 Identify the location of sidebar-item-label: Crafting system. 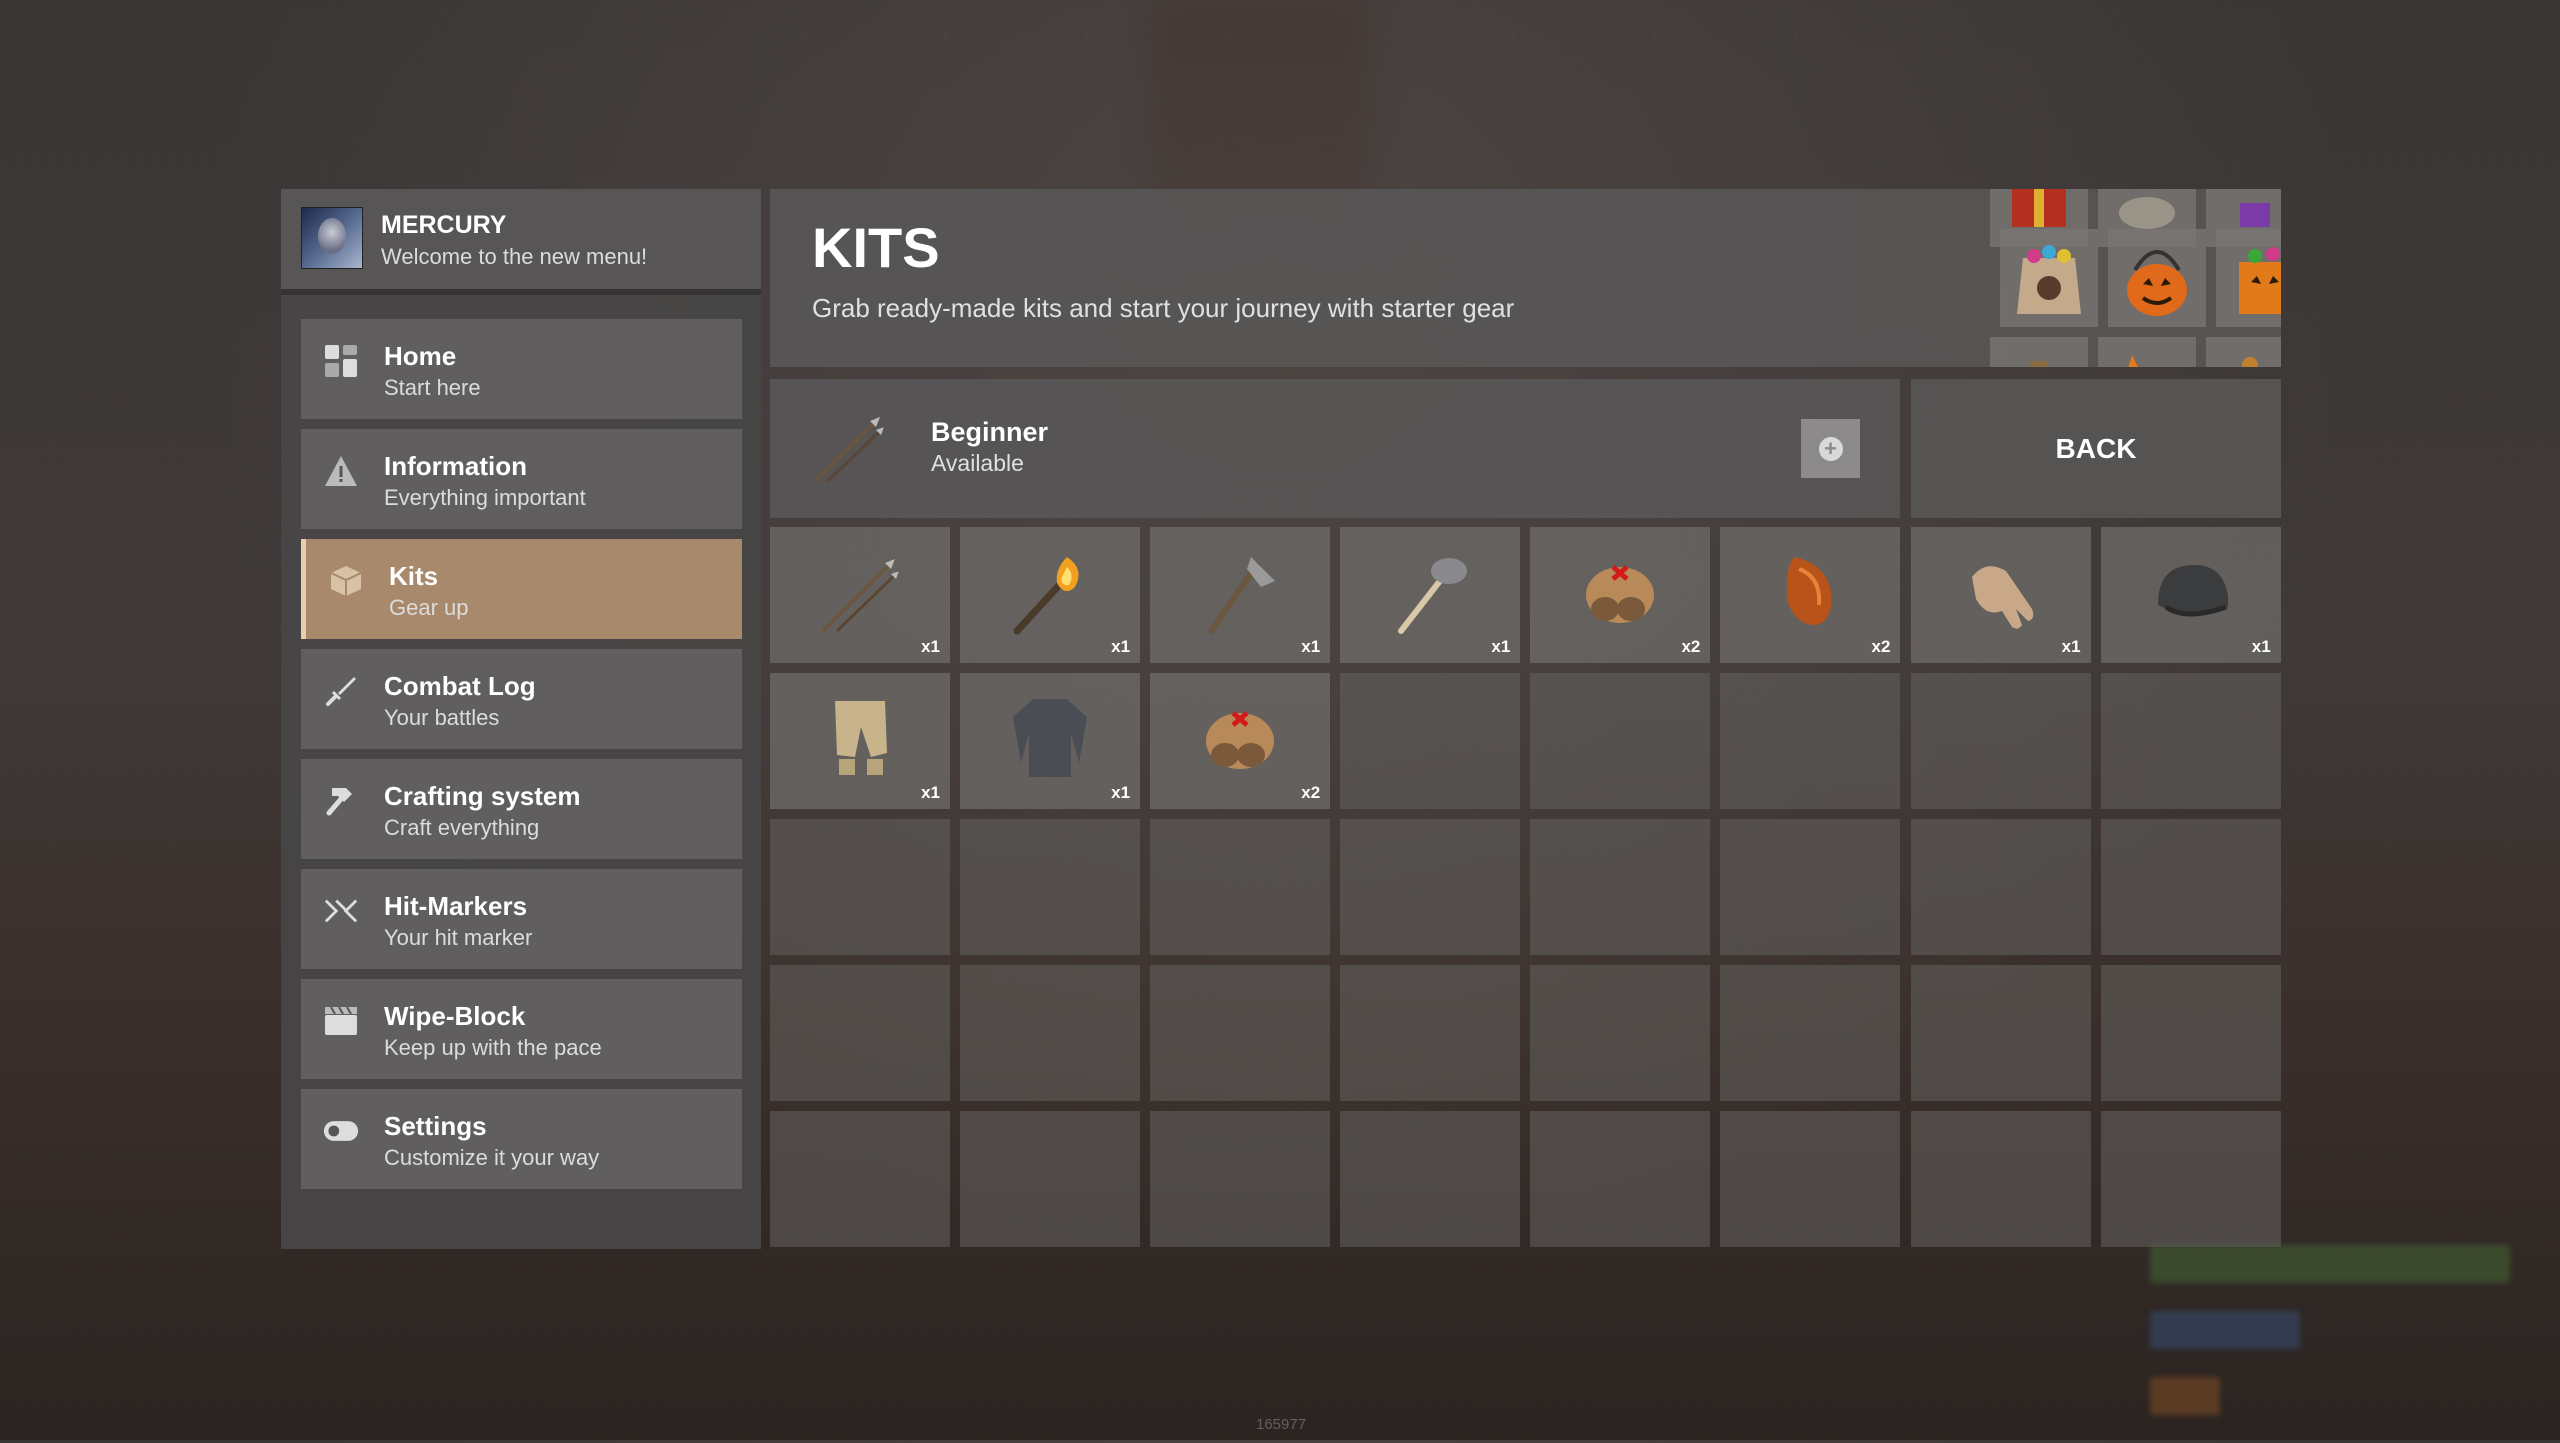
(482, 796).